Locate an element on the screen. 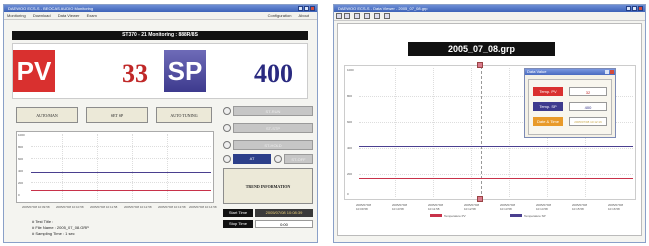  legend-label-pv: Temperature PV is located at coordinates (455, 216).